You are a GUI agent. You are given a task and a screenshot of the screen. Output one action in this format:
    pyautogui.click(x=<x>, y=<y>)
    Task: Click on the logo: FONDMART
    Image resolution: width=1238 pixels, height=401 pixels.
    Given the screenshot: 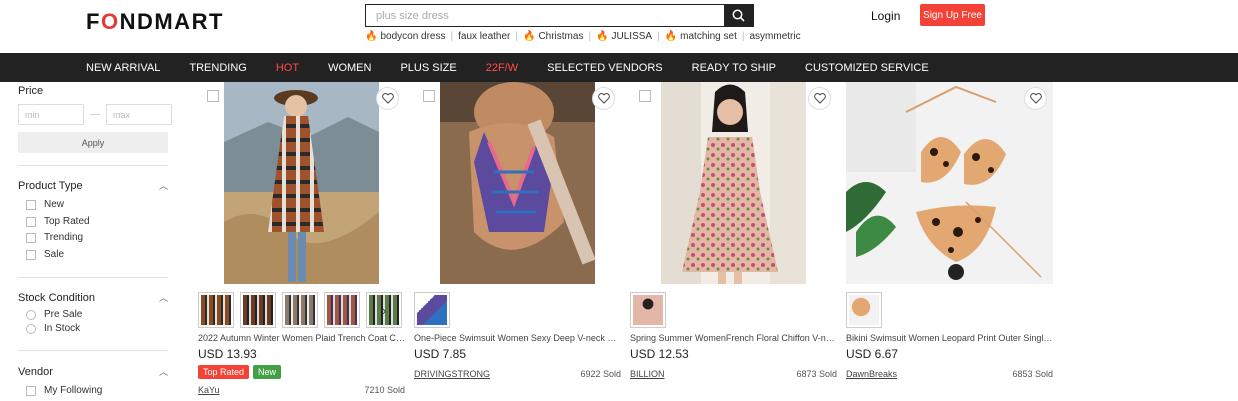 What is the action you would take?
    pyautogui.click(x=155, y=22)
    